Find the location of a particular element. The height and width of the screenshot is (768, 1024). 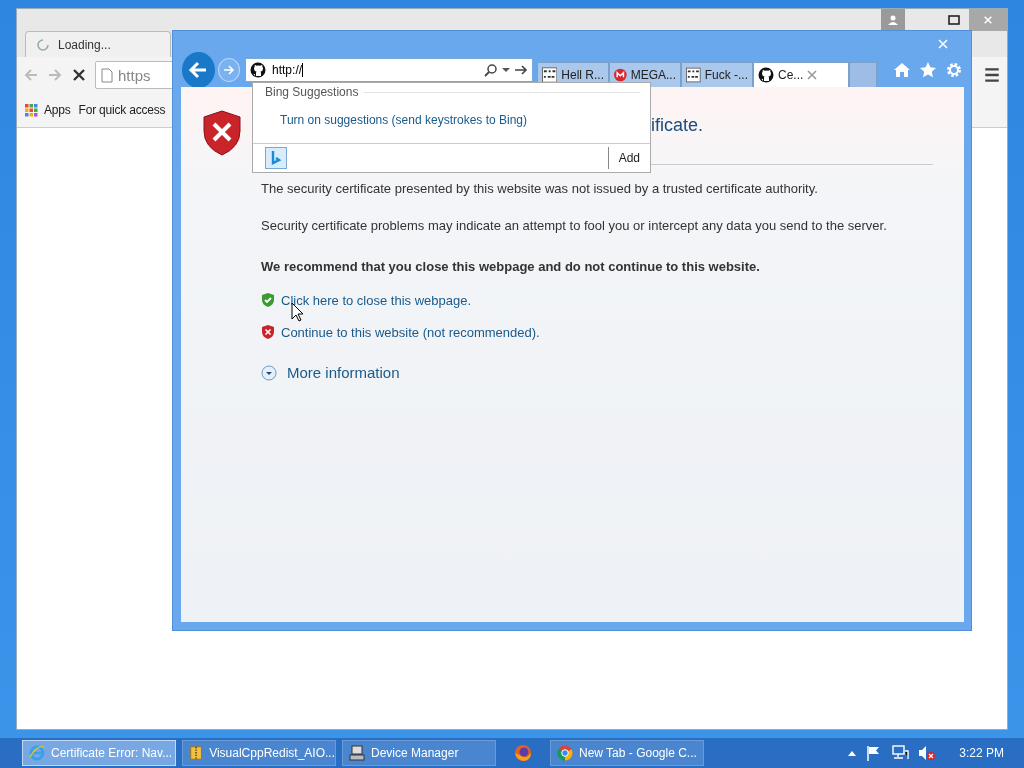

archive-icon is located at coordinates (196, 753).